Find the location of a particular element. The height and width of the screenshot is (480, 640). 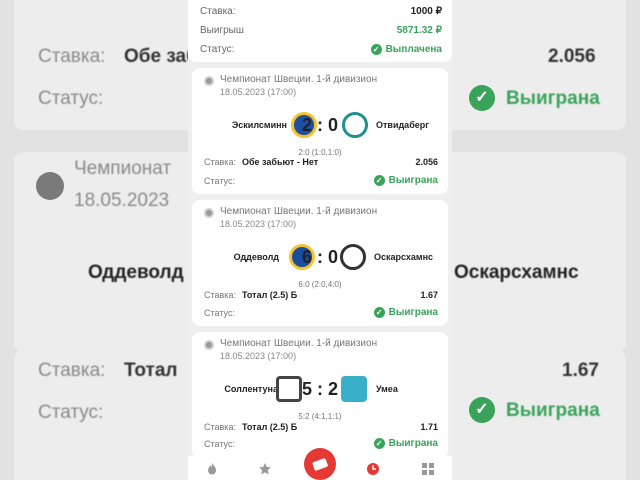

match-score: 5 : 2 is located at coordinates (320, 389).